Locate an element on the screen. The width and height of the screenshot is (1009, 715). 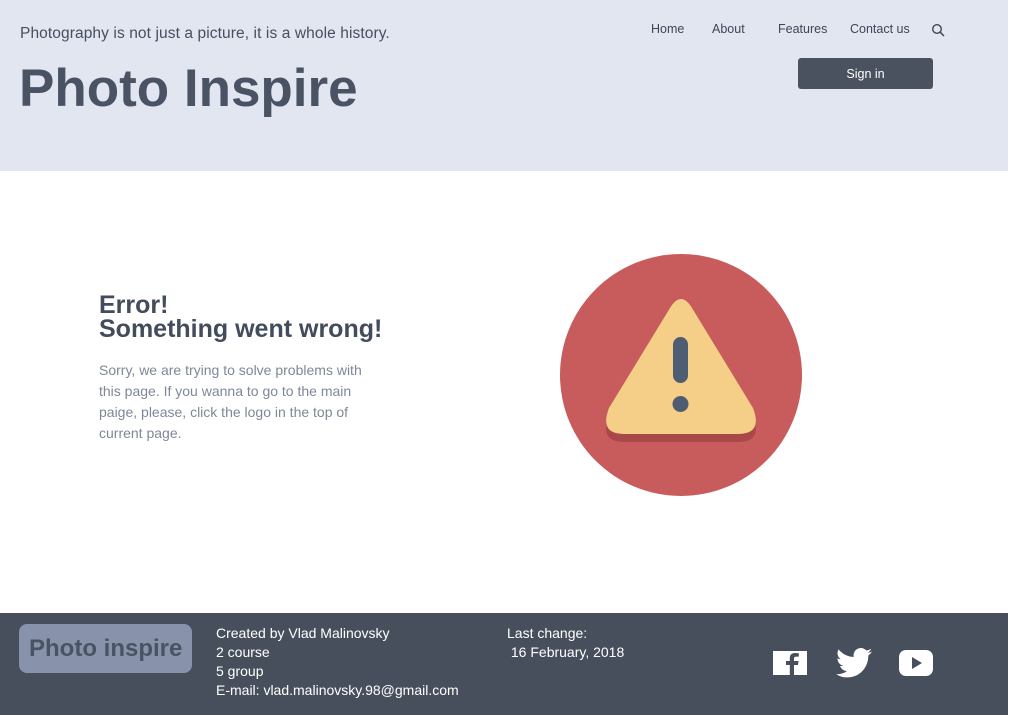
last-change: Last change: 16 February, 2018 is located at coordinates (565, 643).